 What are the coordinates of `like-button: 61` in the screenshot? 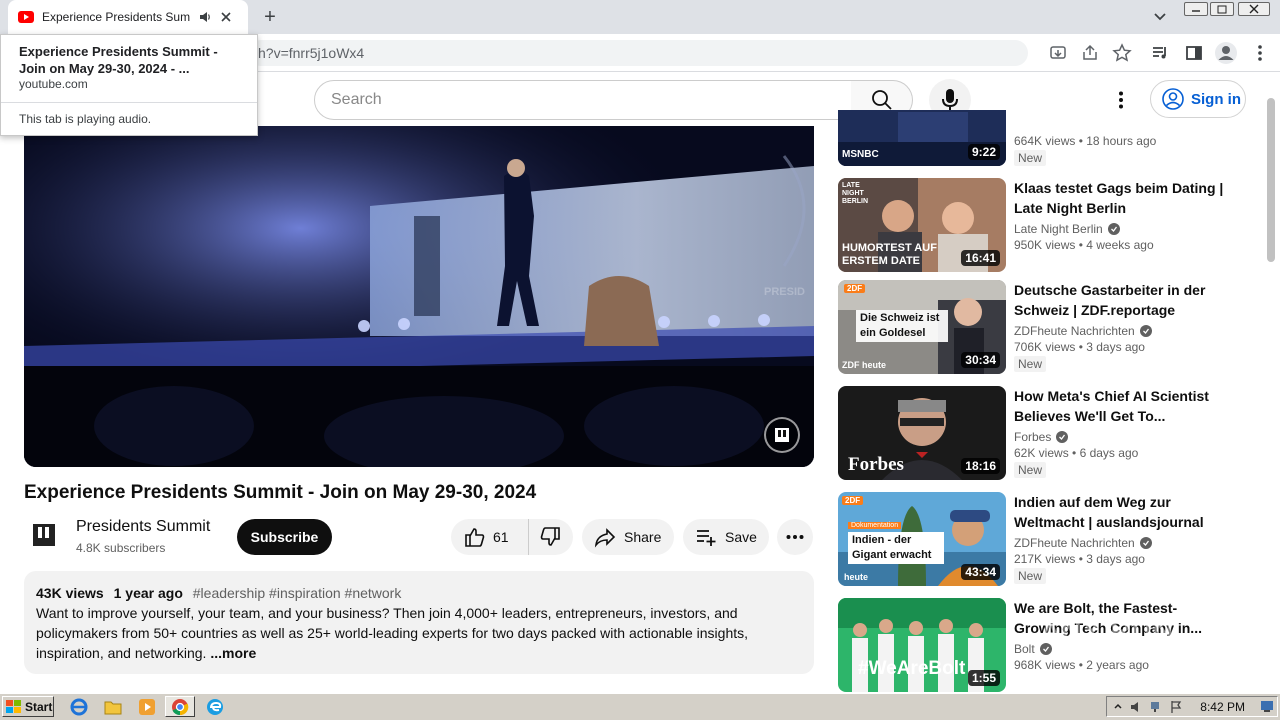 It's located at (490, 537).